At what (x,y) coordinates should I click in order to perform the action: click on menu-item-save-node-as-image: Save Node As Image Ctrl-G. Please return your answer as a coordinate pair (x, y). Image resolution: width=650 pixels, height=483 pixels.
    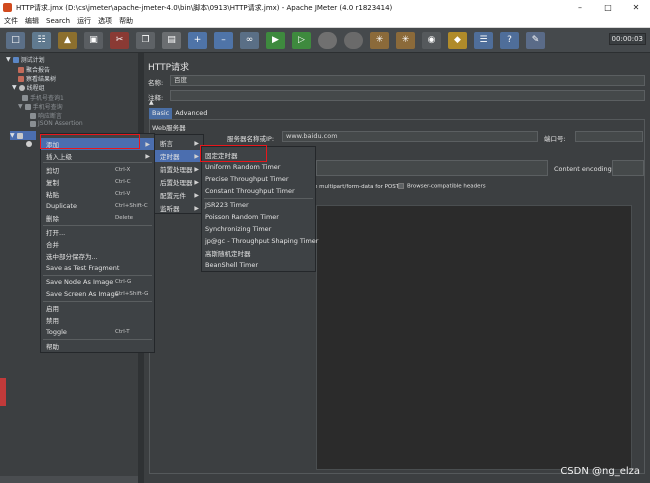
    Looking at the image, I should click on (97, 282).